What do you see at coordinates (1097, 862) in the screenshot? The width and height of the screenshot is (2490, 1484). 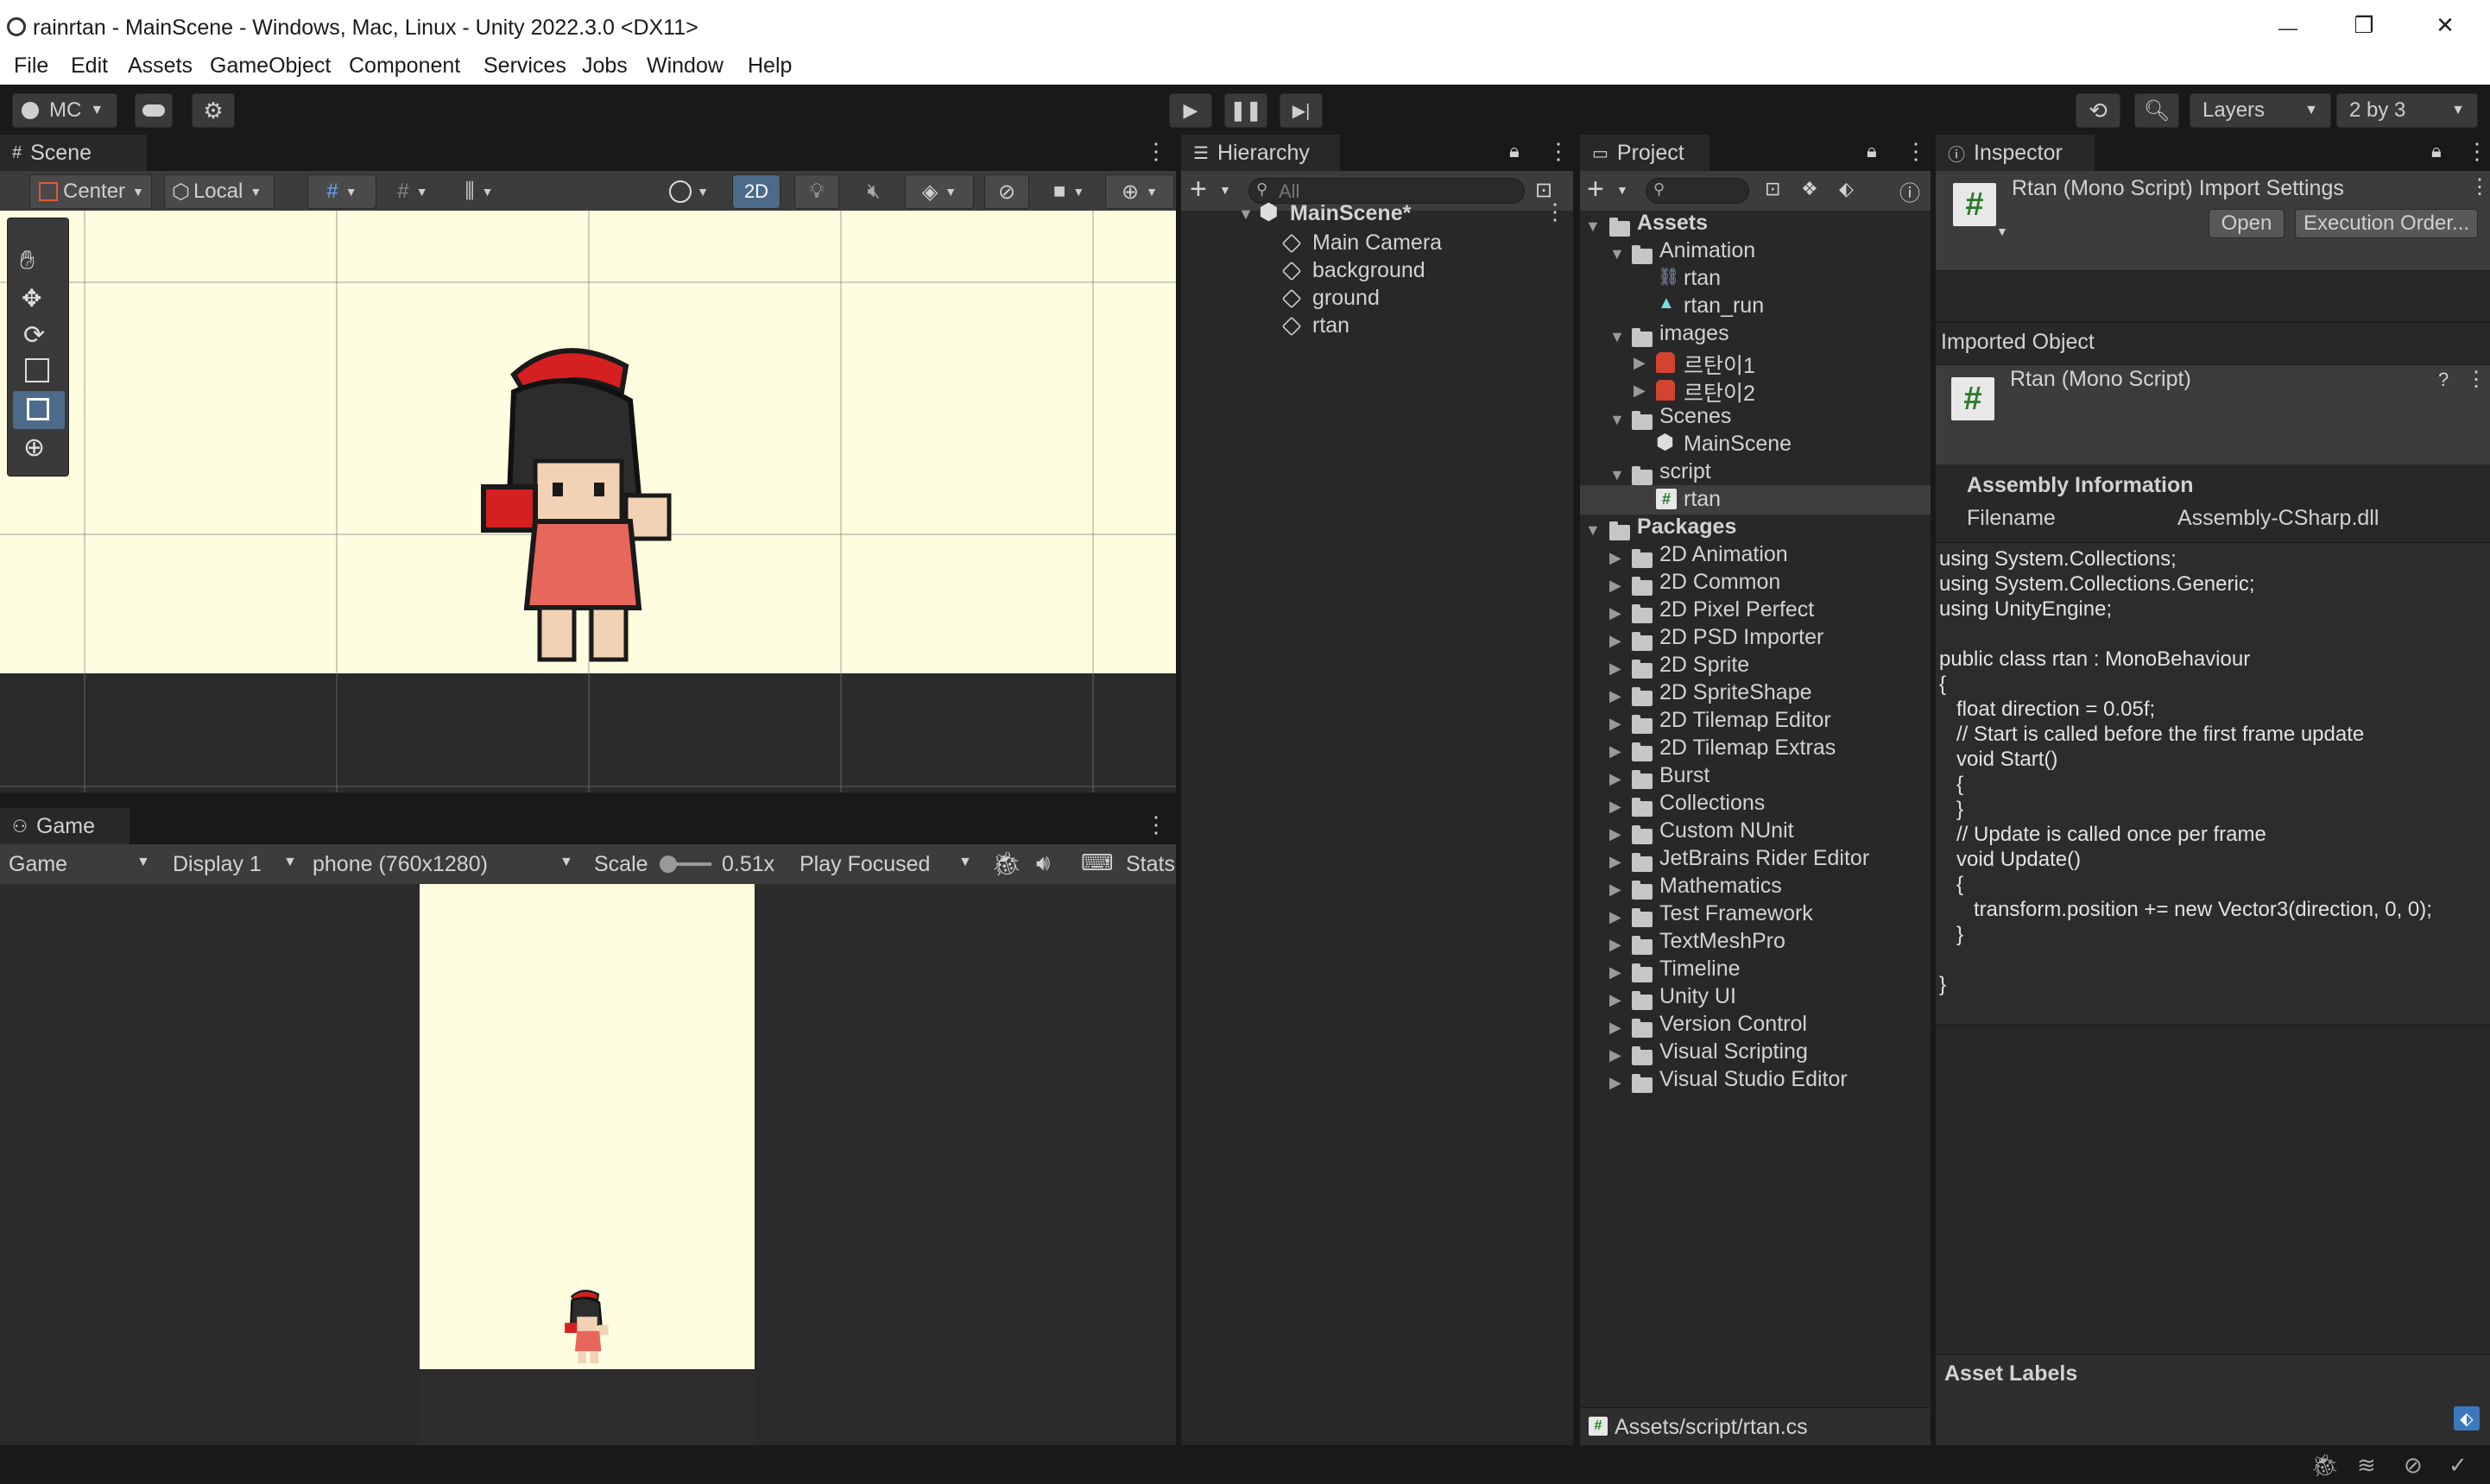 I see `keyboard-icon: ⌨` at bounding box center [1097, 862].